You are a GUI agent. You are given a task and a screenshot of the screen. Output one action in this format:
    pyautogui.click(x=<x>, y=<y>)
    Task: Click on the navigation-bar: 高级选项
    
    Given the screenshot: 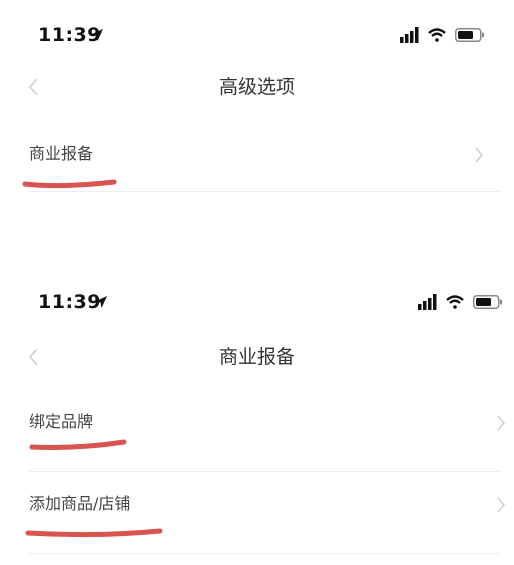 What is the action you would take?
    pyautogui.click(x=257, y=87)
    